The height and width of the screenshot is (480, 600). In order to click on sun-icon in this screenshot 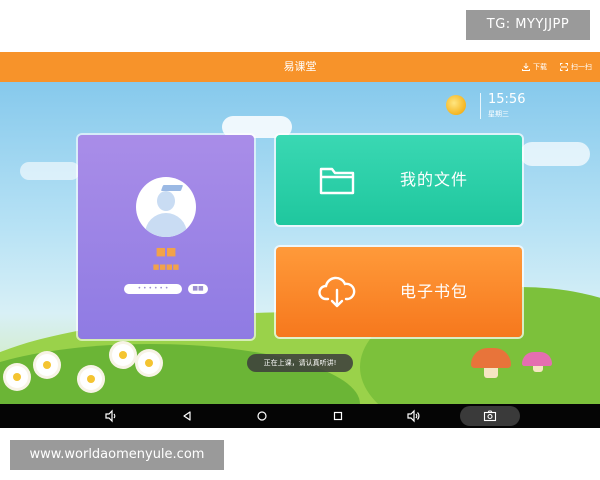, I will do `click(456, 105)`.